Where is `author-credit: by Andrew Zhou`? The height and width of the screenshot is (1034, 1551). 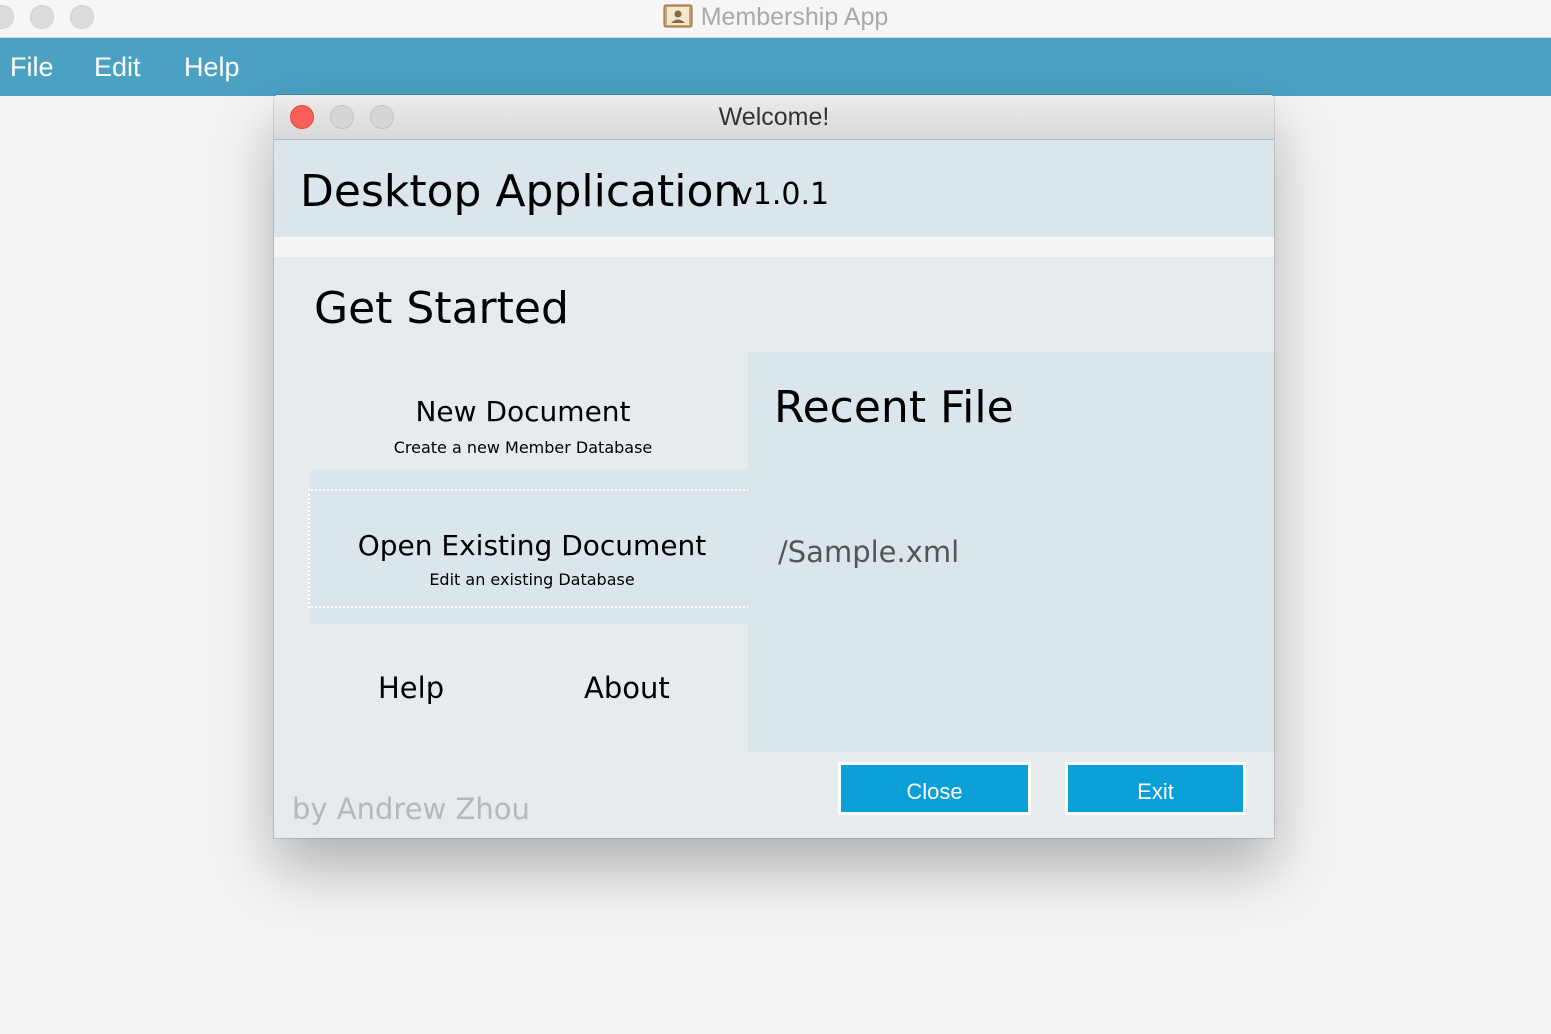 author-credit: by Andrew Zhou is located at coordinates (411, 809).